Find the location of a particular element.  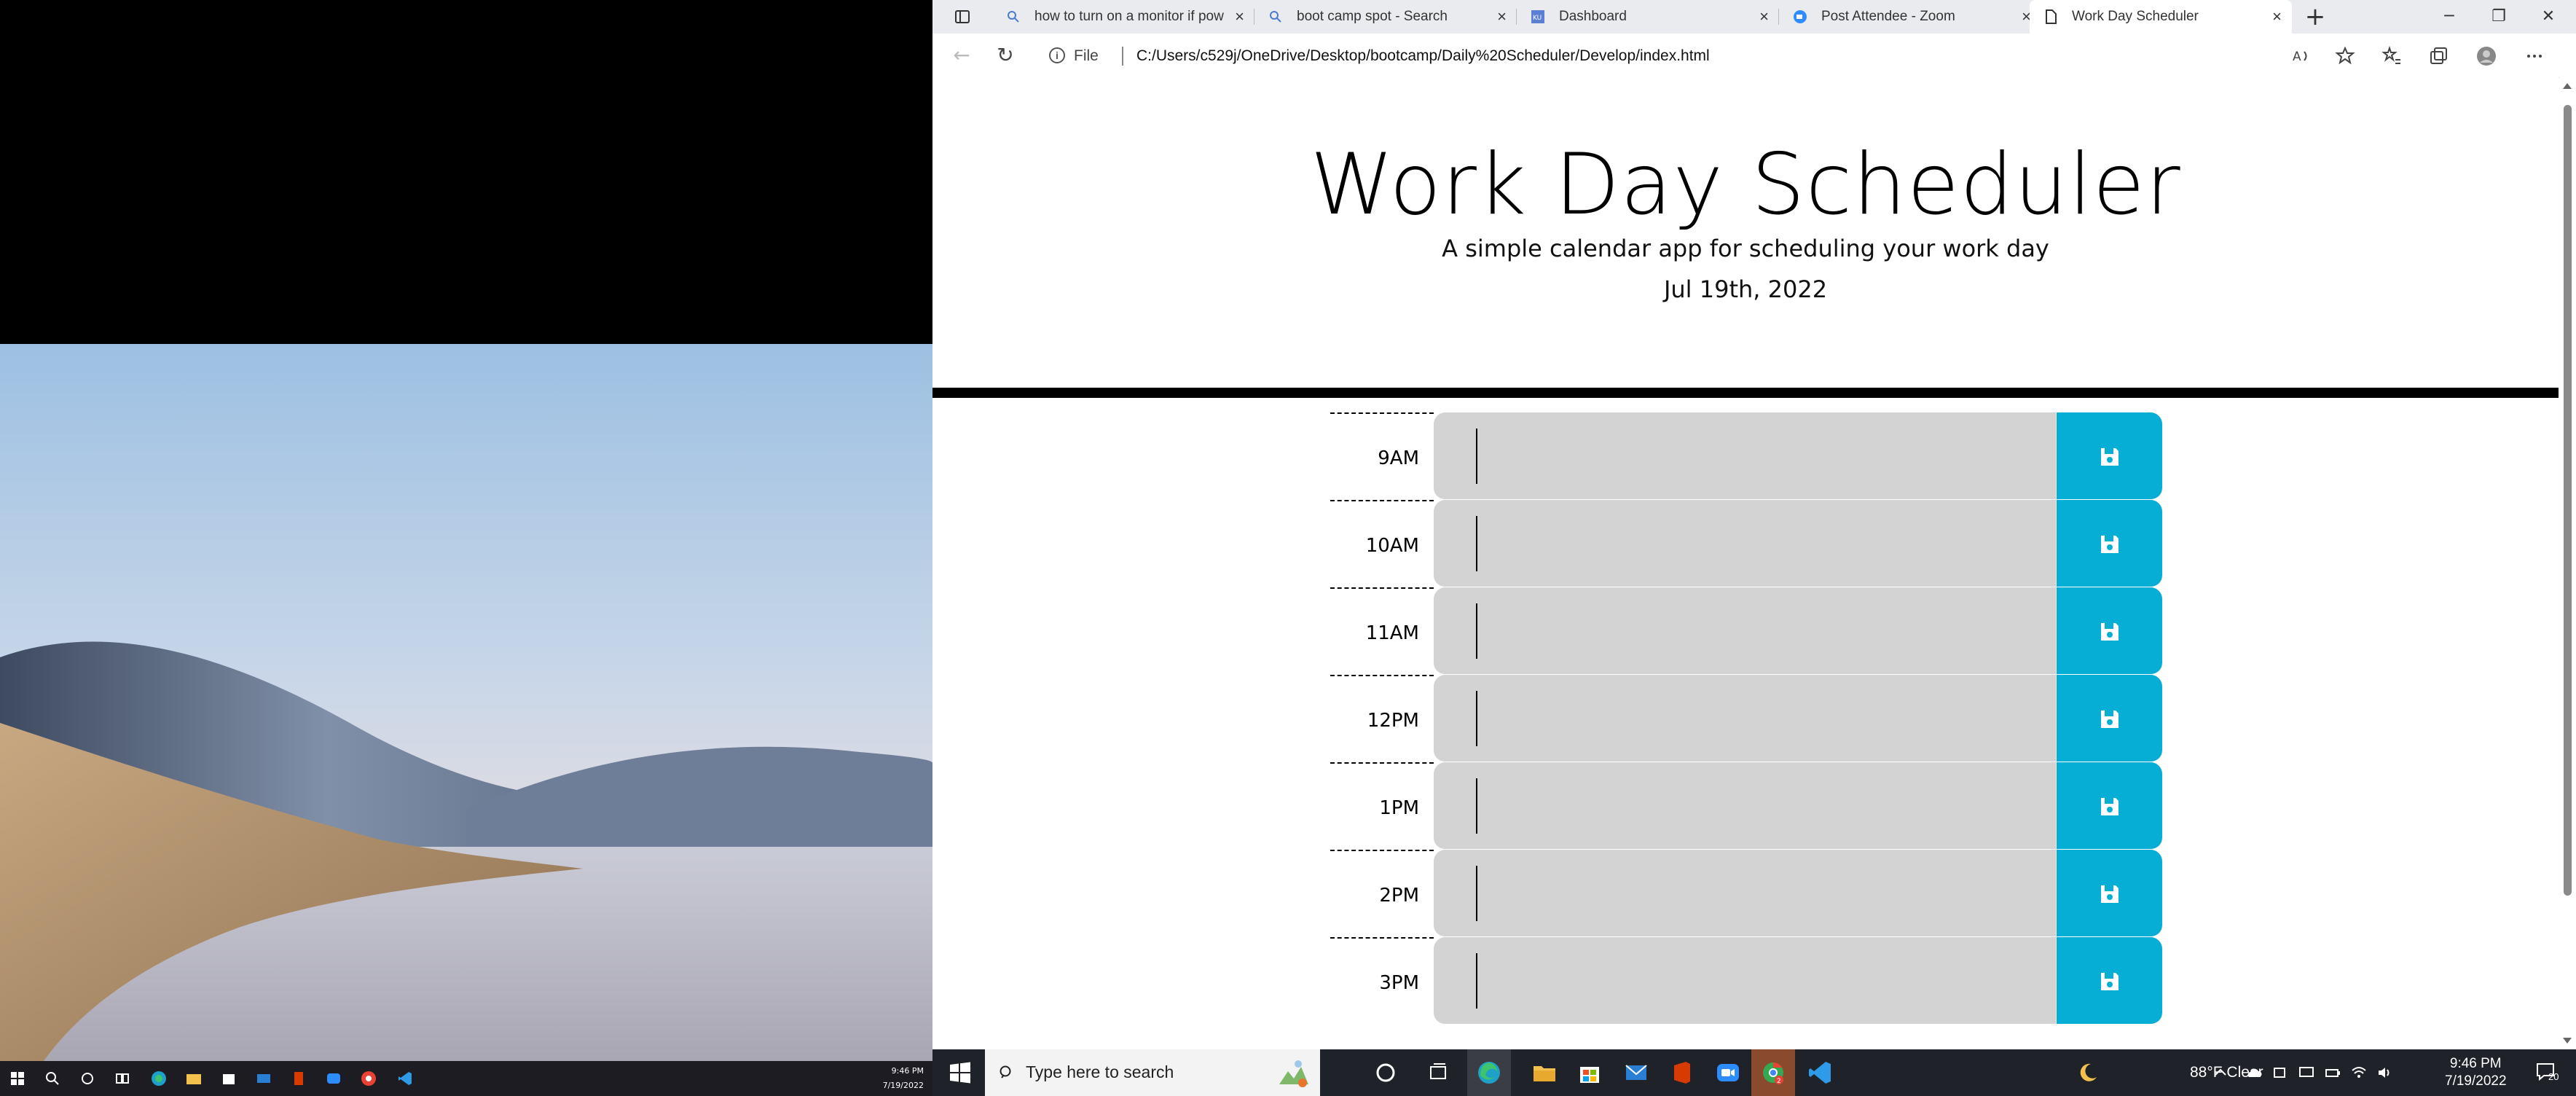

url-divider is located at coordinates (1122, 56).